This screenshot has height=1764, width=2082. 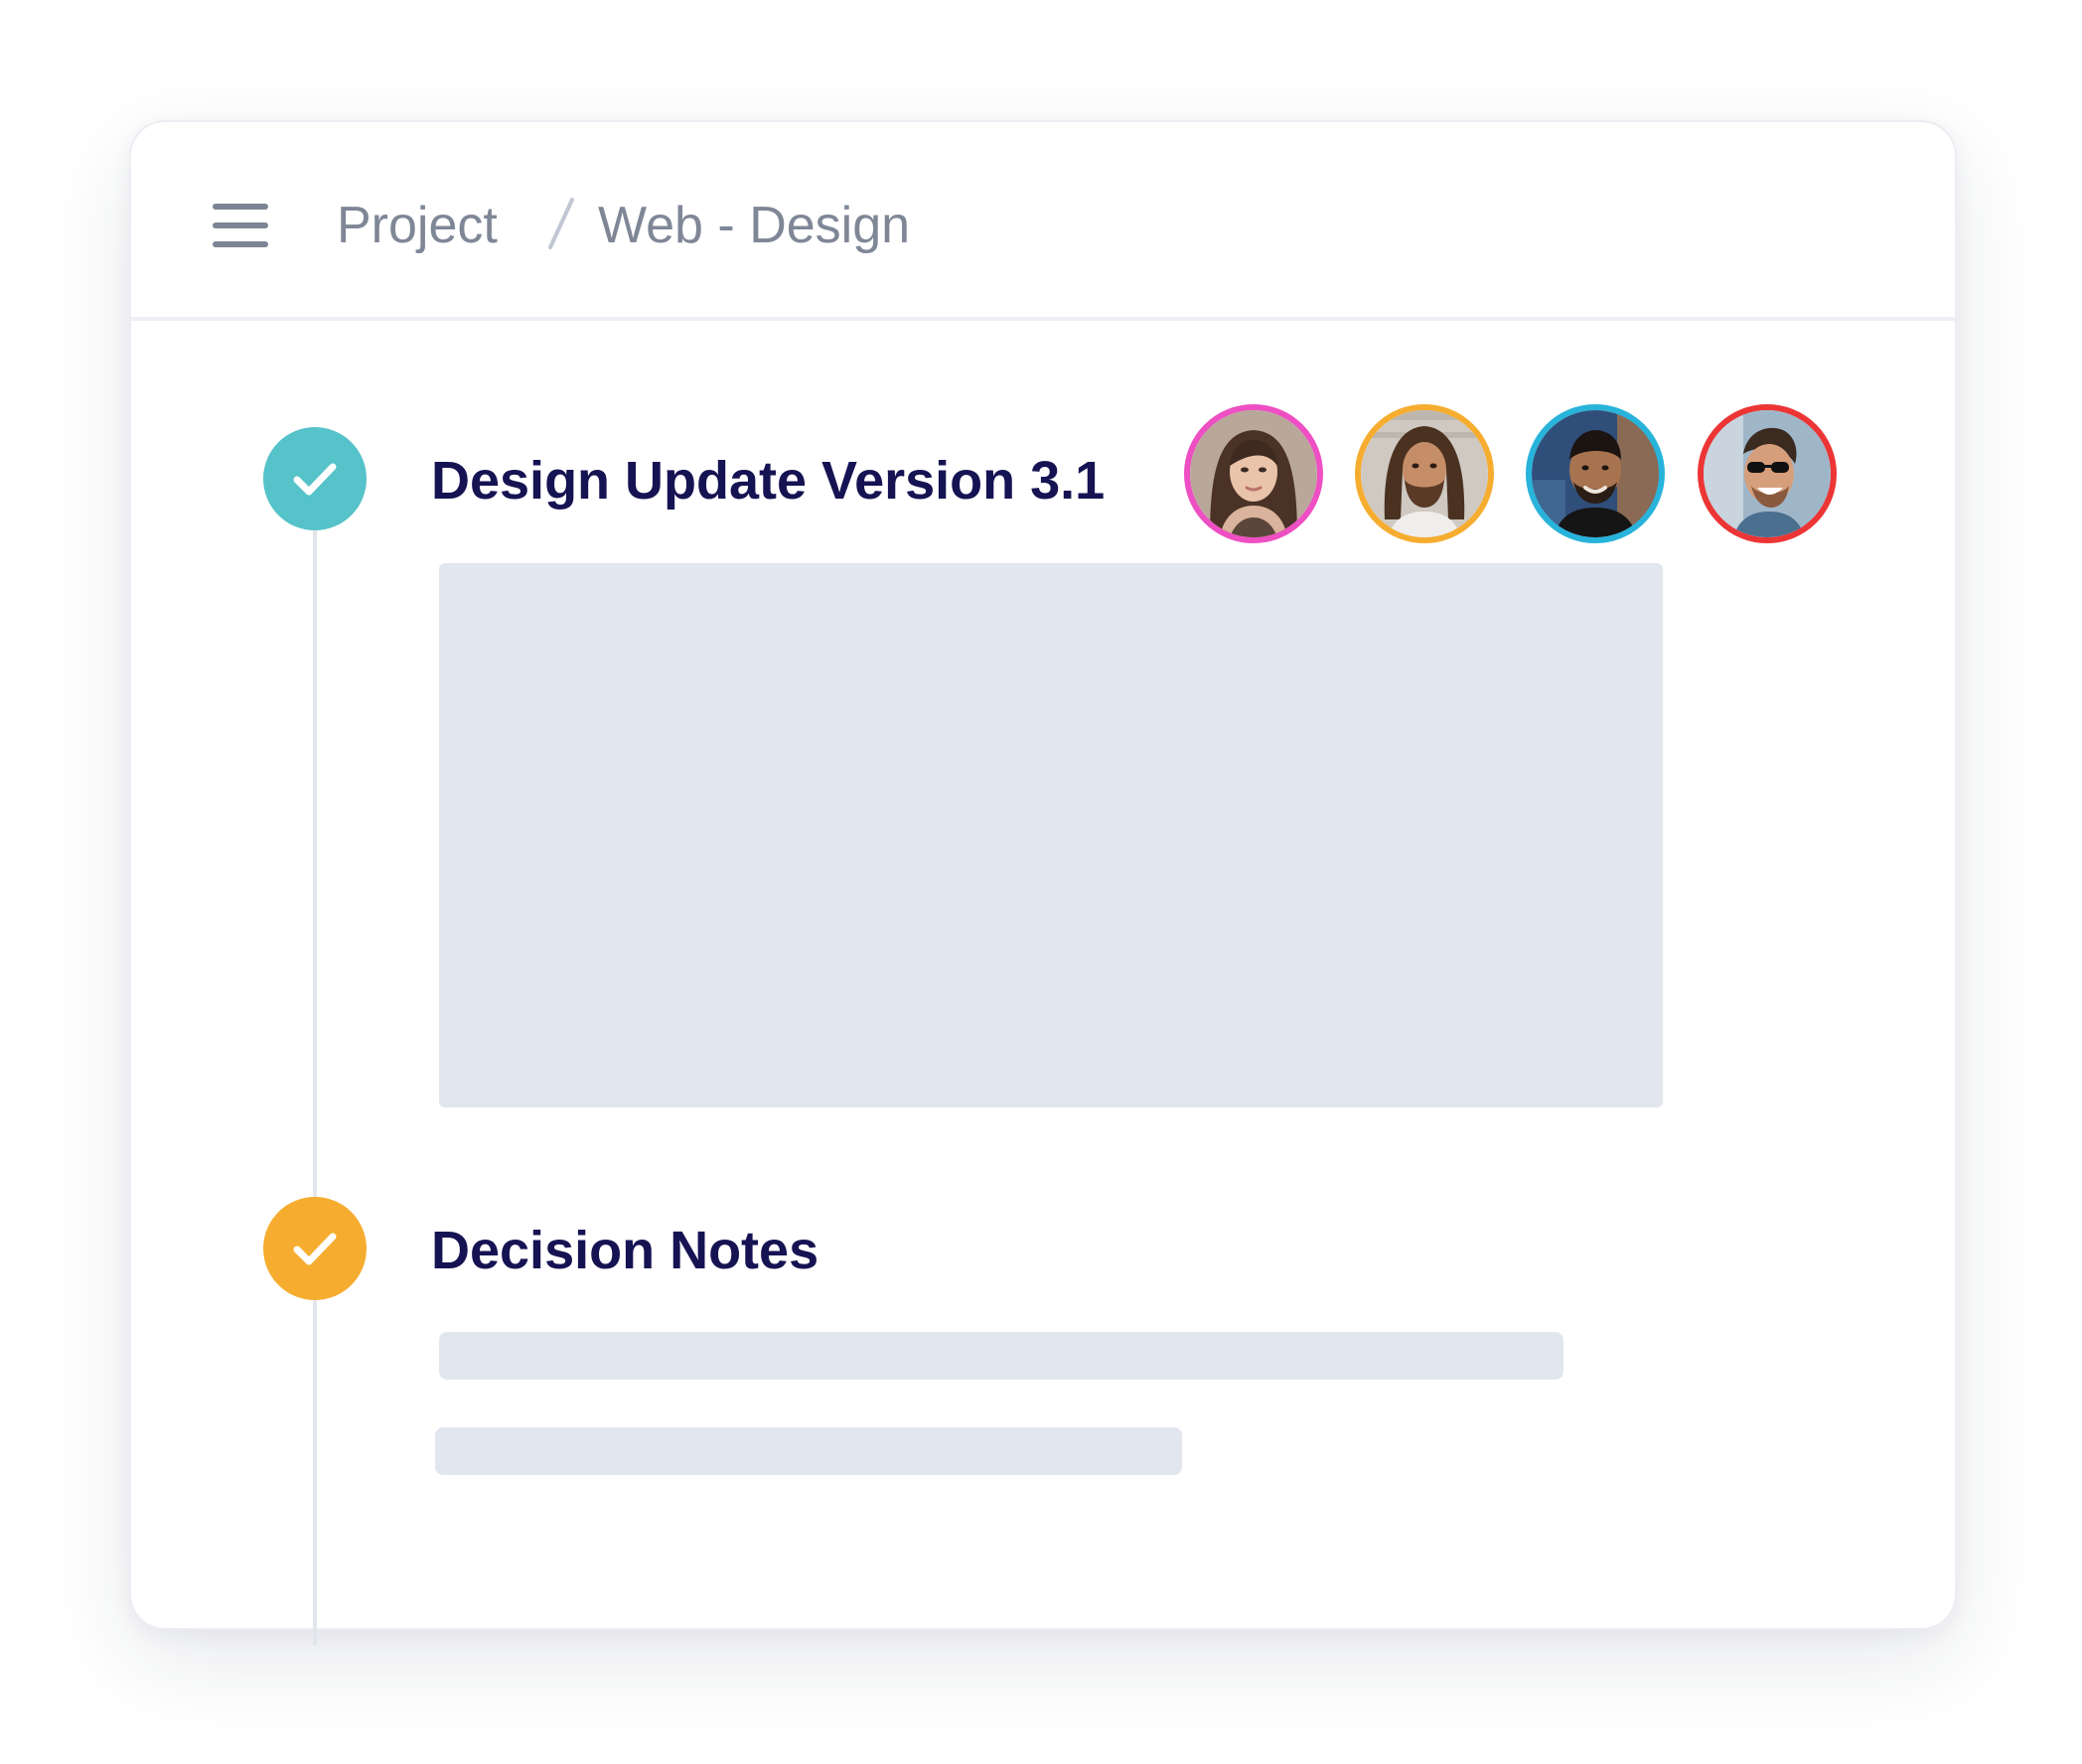 I want to click on timeline-line, so click(x=315, y=1082).